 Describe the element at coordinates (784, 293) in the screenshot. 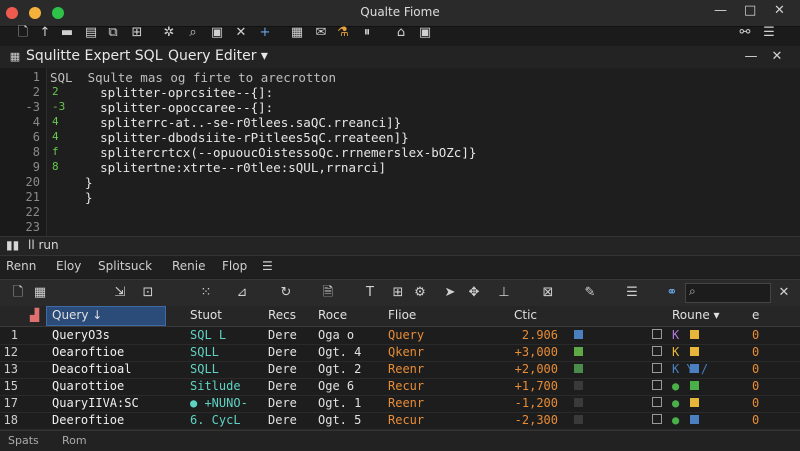

I see `close-search-icon: ✕` at that location.